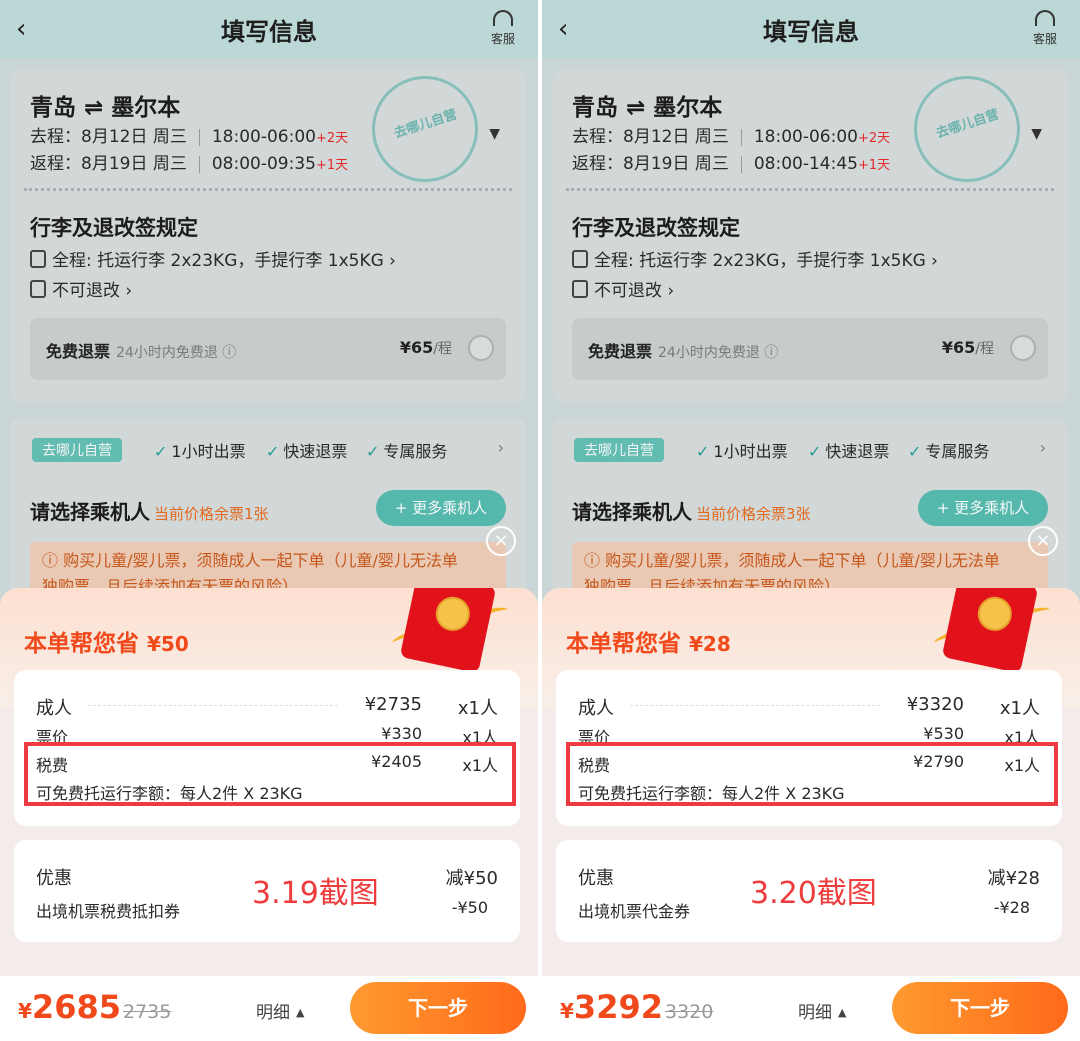 Image resolution: width=1080 pixels, height=1041 pixels. Describe the element at coordinates (54, 708) in the screenshot. I see `adult-label: 成人` at that location.